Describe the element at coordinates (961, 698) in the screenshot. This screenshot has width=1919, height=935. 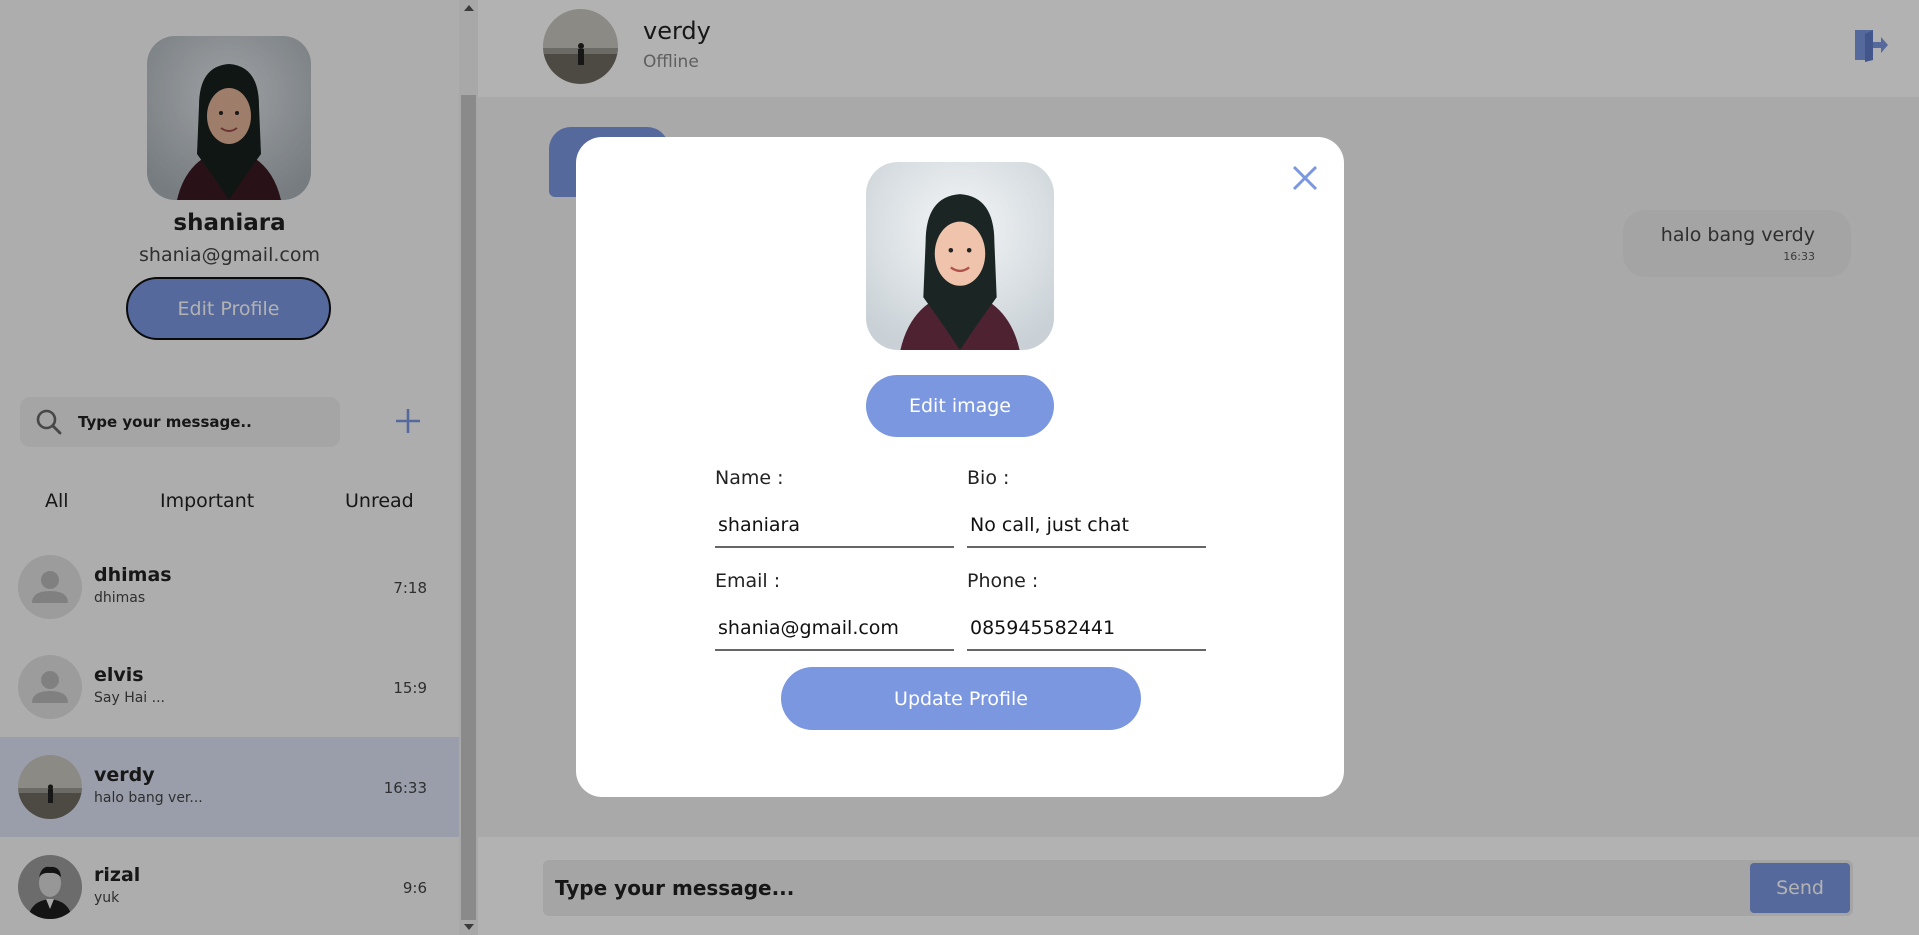
I see `update-profile-button: Update Profile` at that location.